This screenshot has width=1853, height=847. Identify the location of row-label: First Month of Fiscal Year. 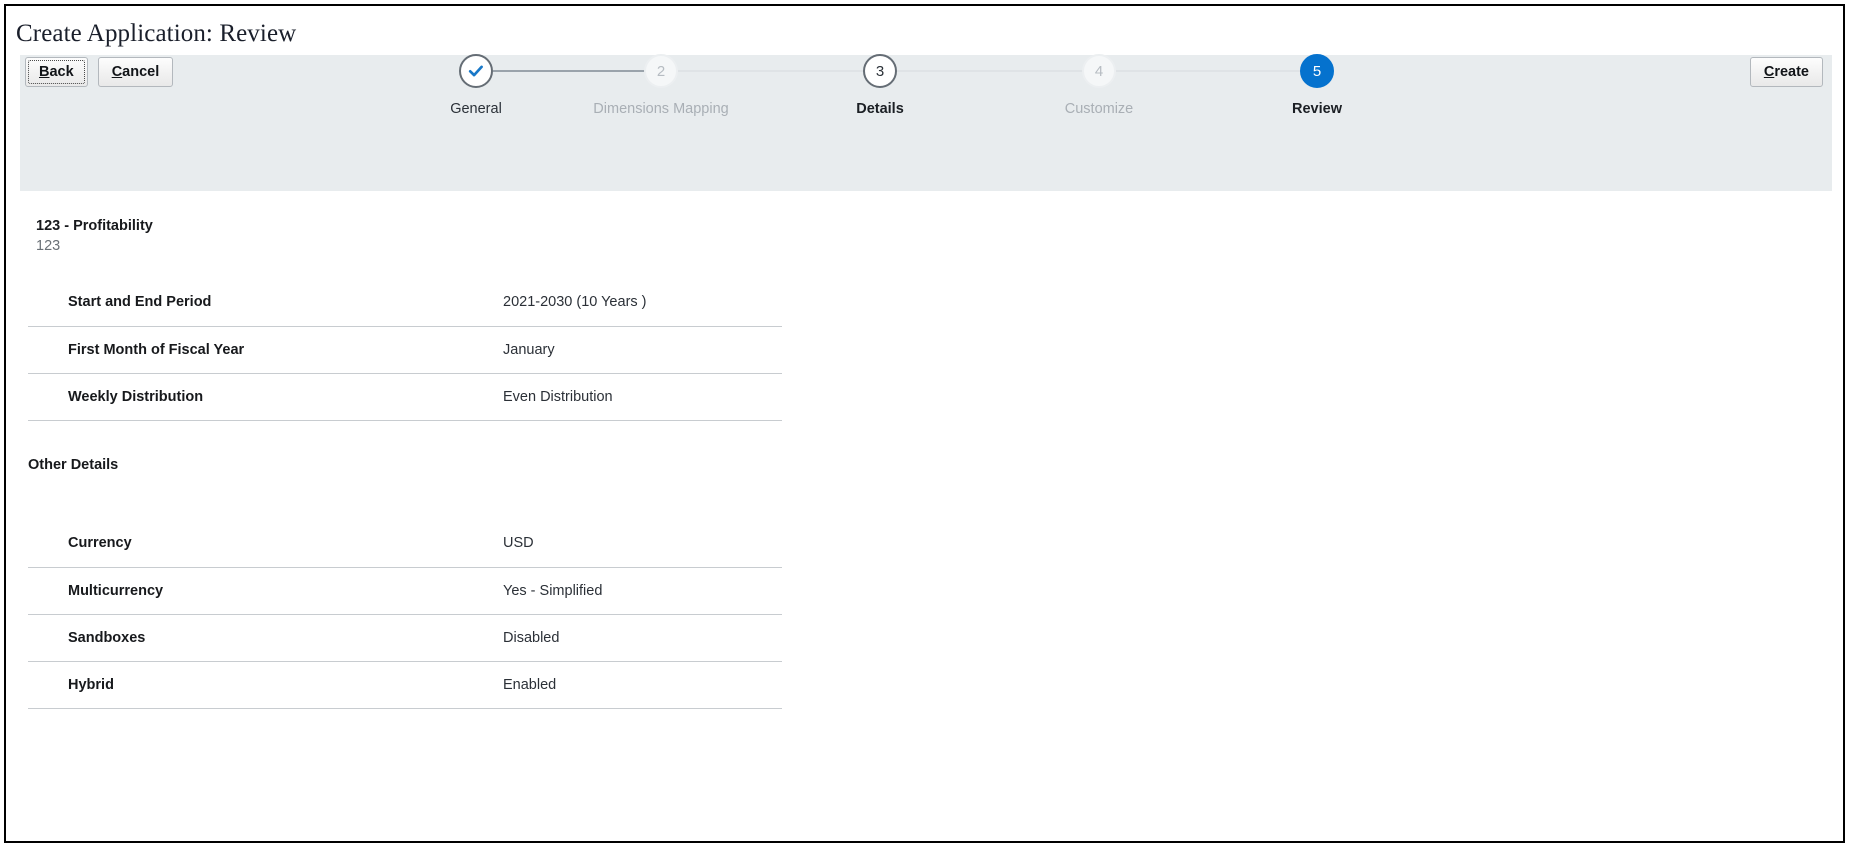
(265, 350).